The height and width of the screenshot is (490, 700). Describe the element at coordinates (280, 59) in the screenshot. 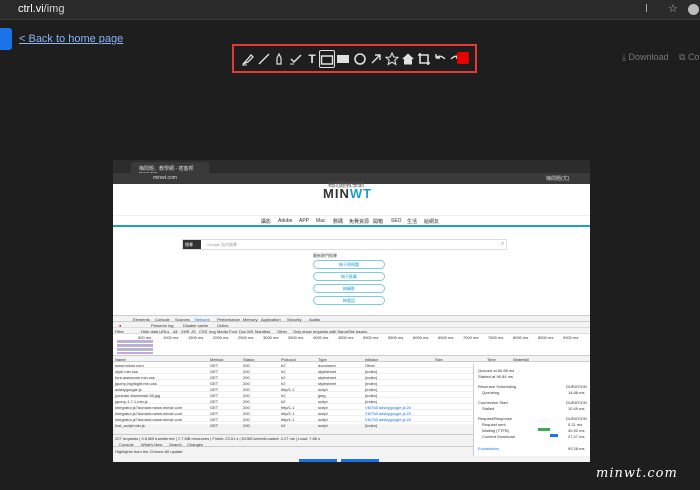

I see `pen-icon` at that location.